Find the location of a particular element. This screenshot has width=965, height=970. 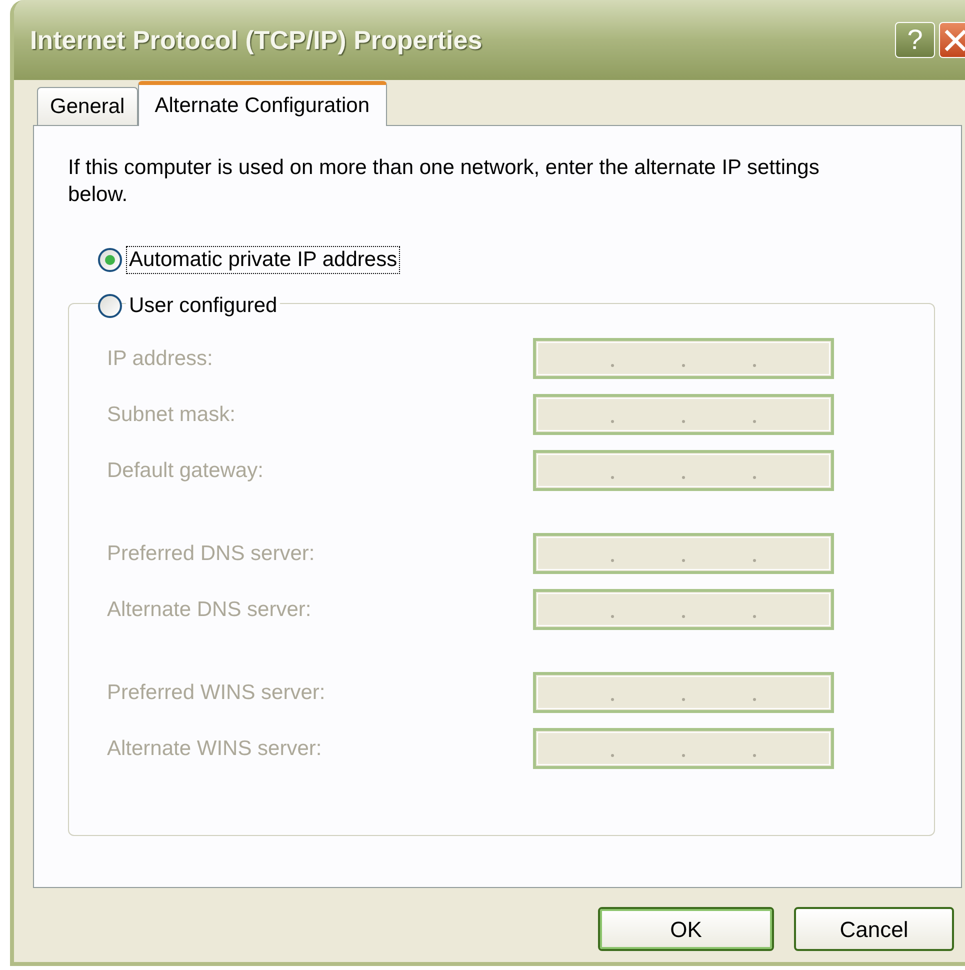

close-button is located at coordinates (952, 40).